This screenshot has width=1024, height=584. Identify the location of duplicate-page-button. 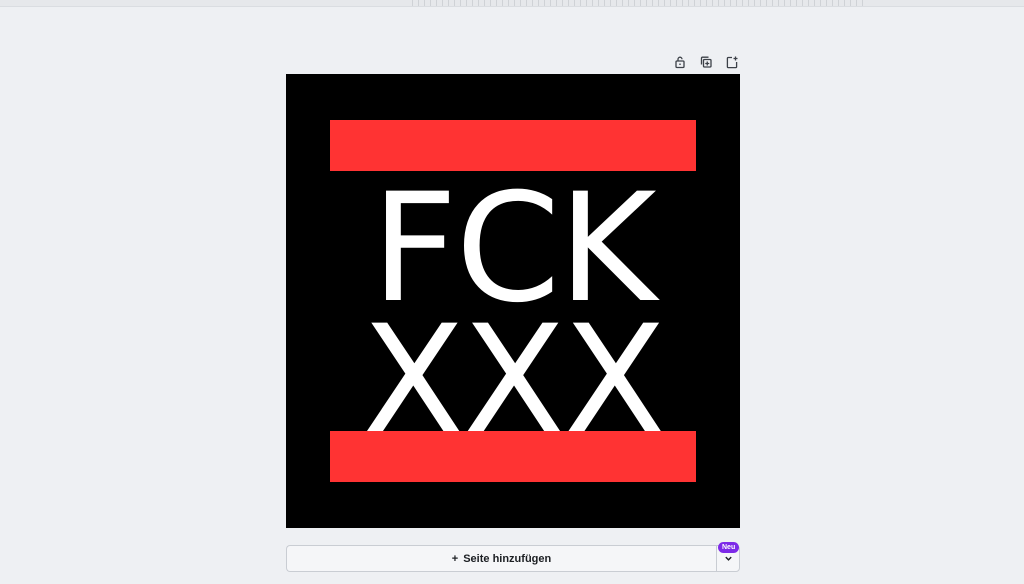
(706, 62).